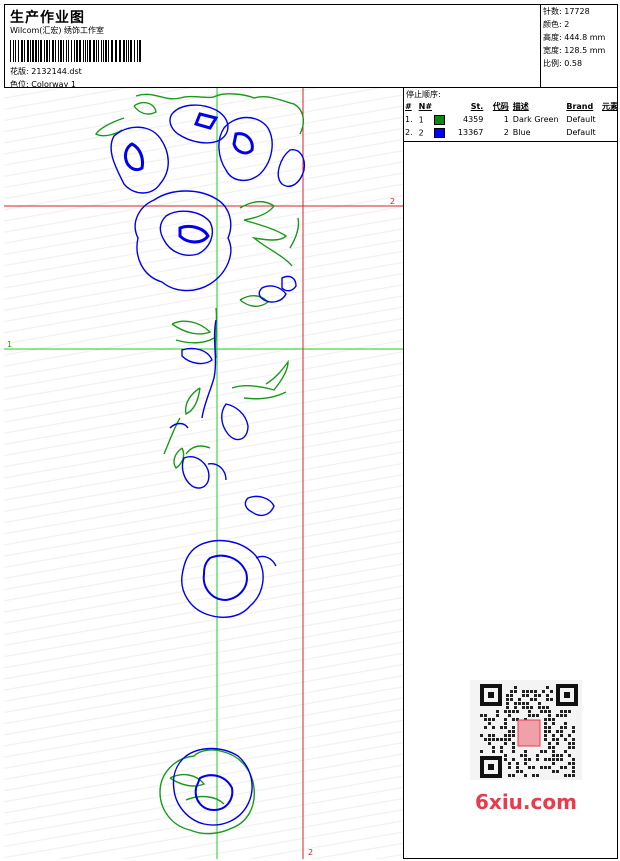 This screenshot has width=620, height=861. I want to click on design-value: 2132144.dst, so click(56, 71).